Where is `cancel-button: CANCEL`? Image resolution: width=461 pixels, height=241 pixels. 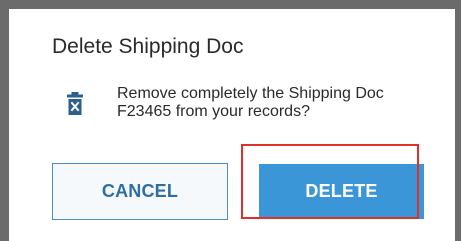
cancel-button: CANCEL is located at coordinates (140, 191).